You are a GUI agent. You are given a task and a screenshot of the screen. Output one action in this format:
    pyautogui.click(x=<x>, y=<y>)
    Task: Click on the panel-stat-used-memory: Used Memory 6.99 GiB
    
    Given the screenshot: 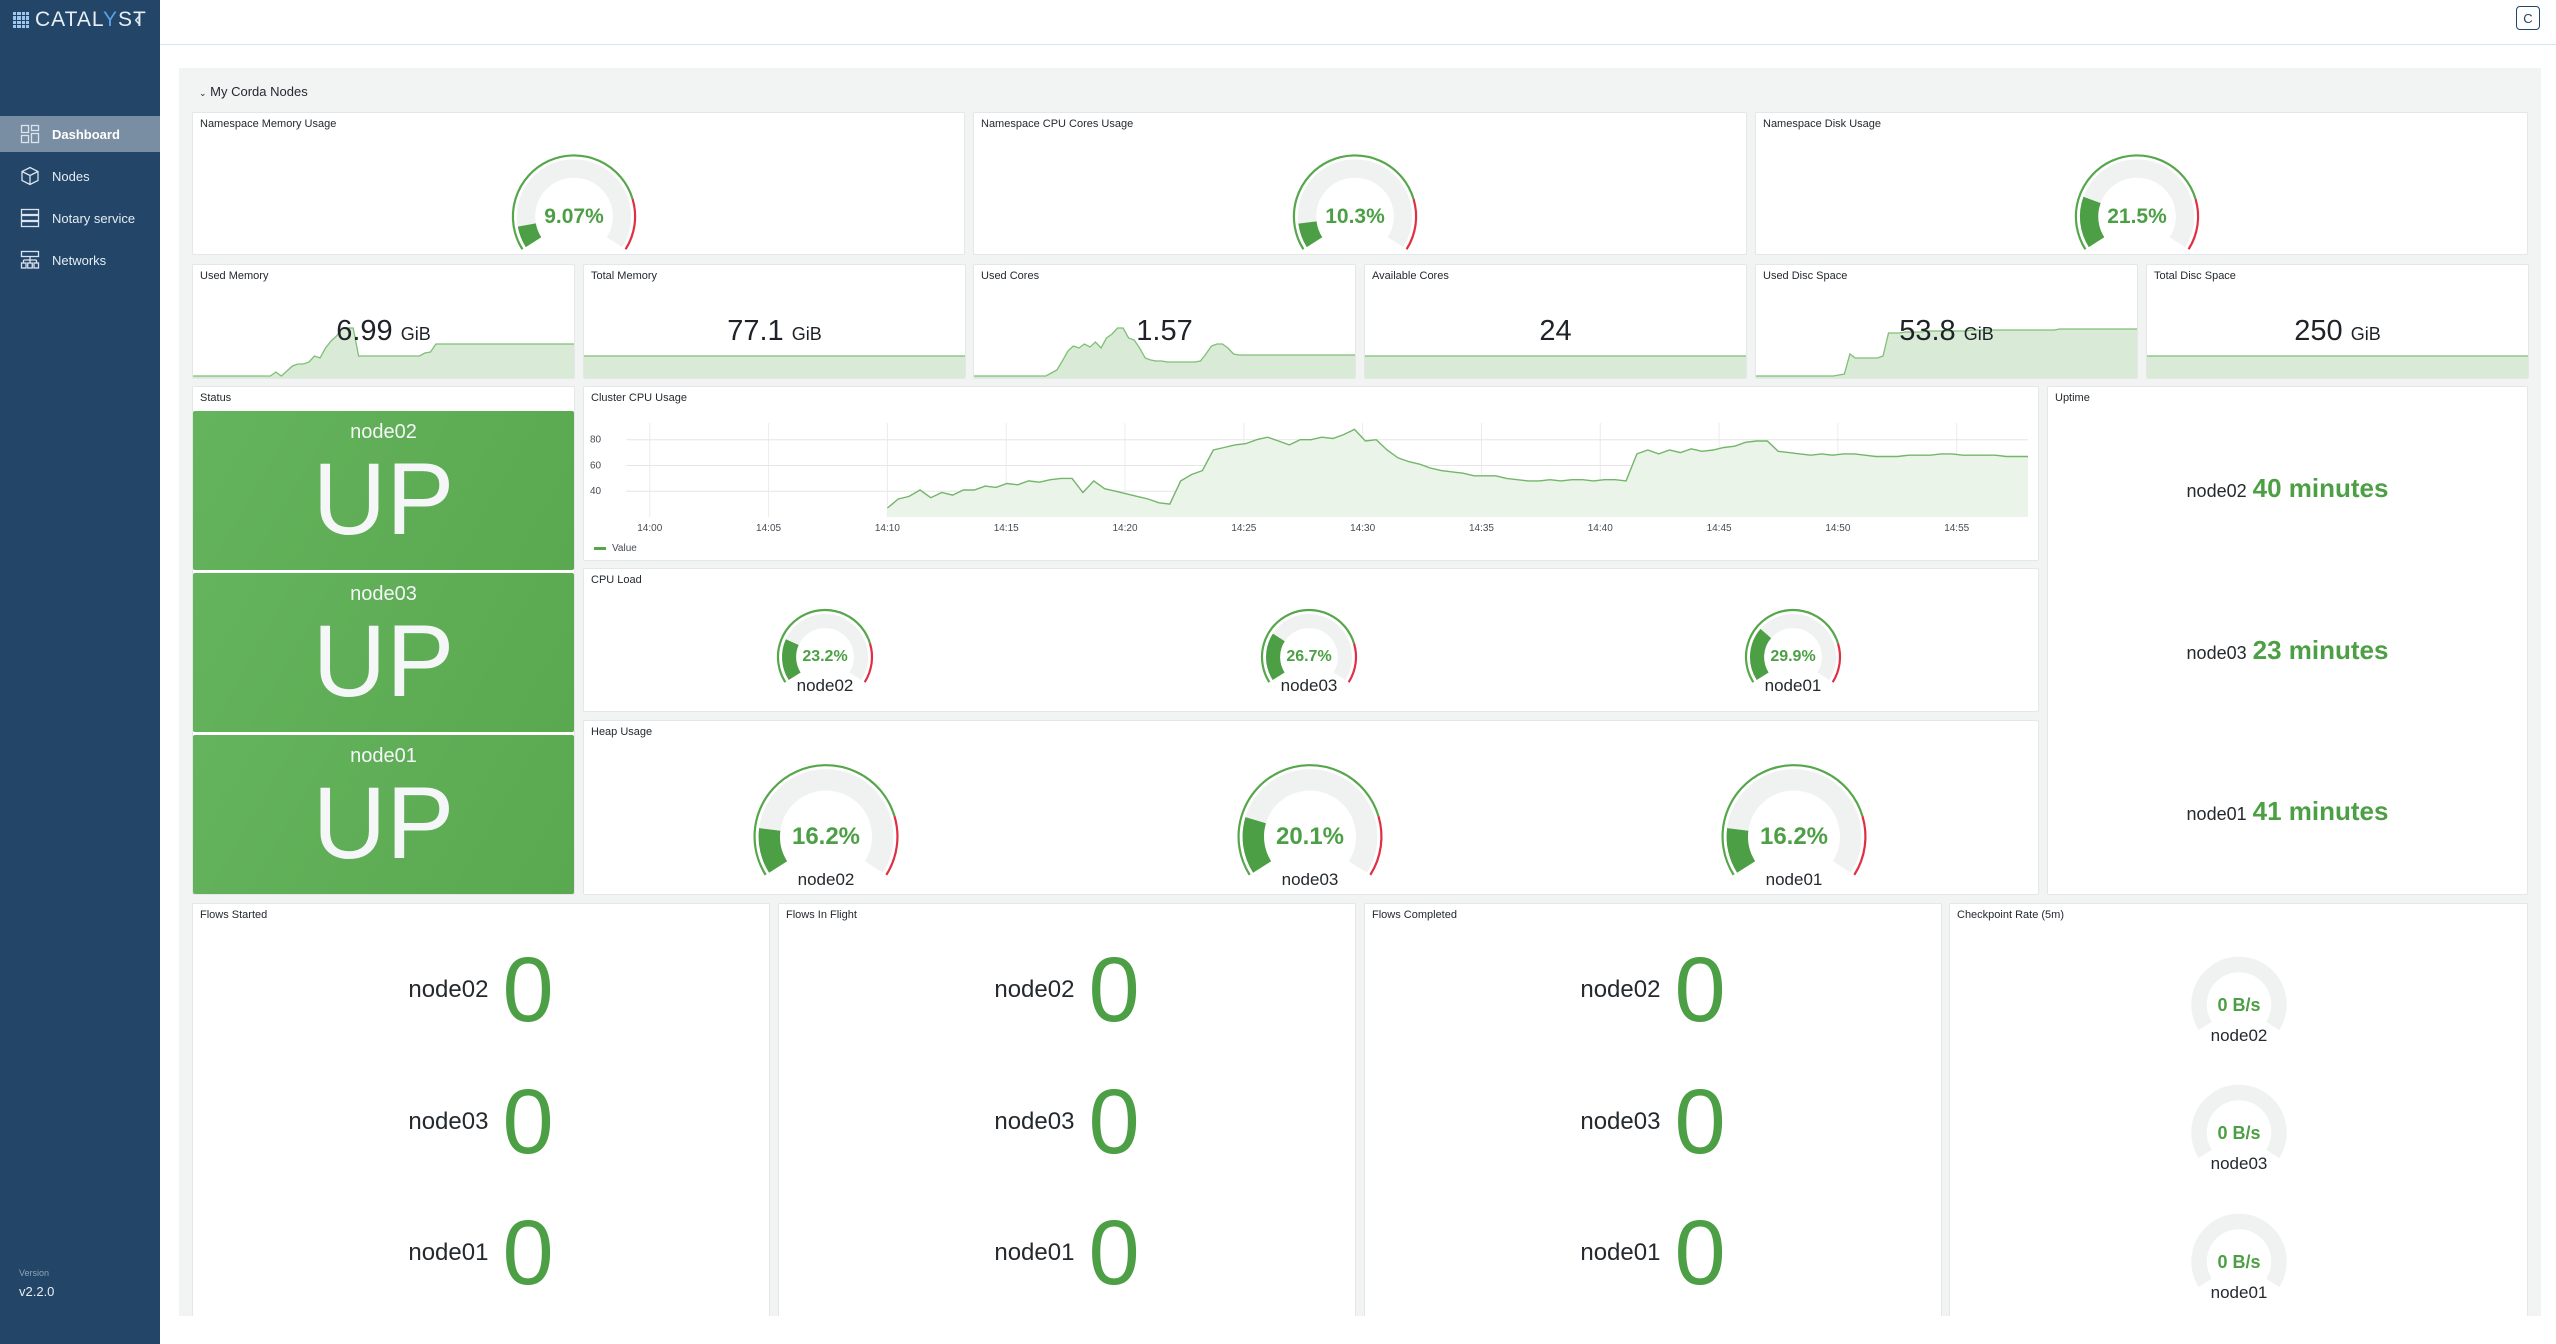 What is the action you would take?
    pyautogui.click(x=383, y=321)
    